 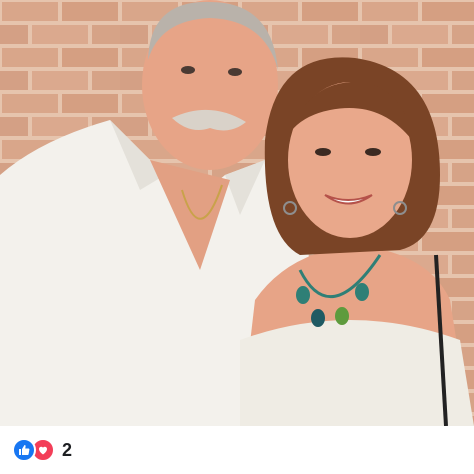 I want to click on like-icon, so click(x=24, y=450).